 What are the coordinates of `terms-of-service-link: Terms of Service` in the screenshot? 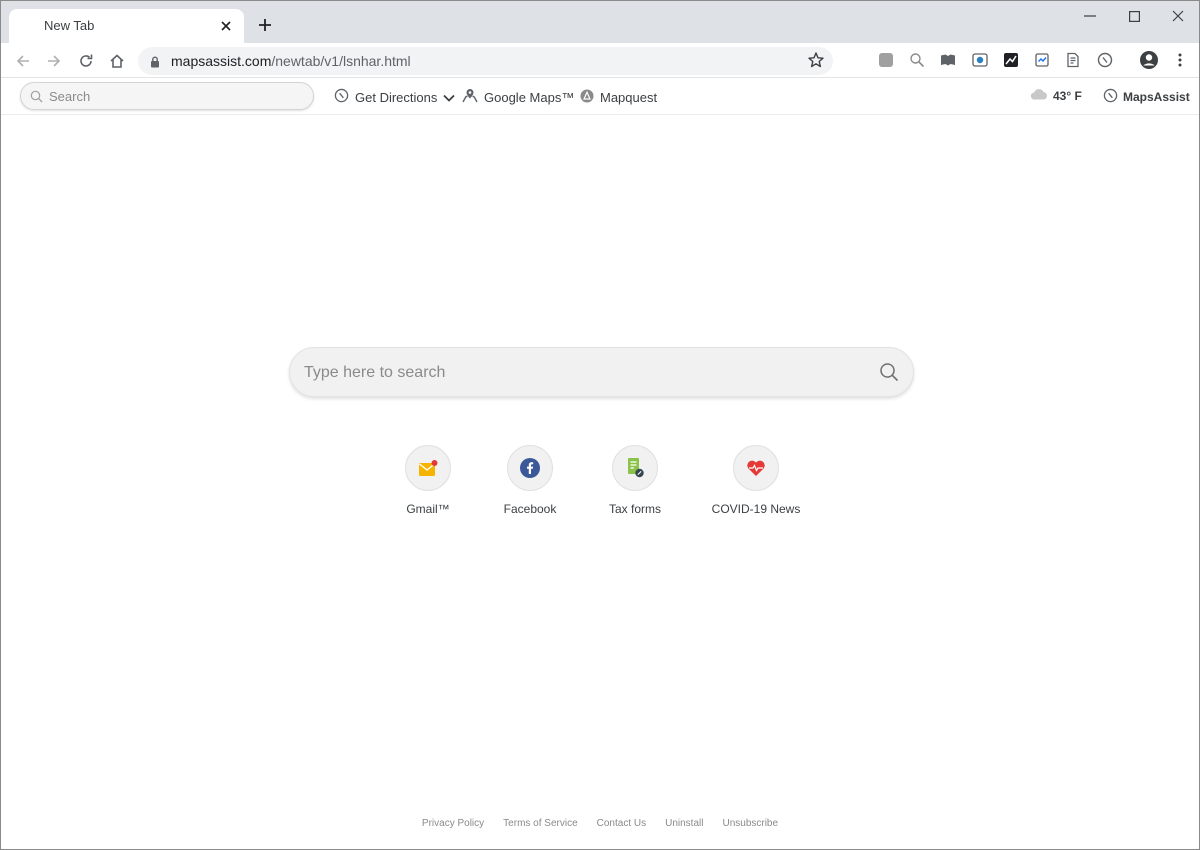 It's located at (540, 823).